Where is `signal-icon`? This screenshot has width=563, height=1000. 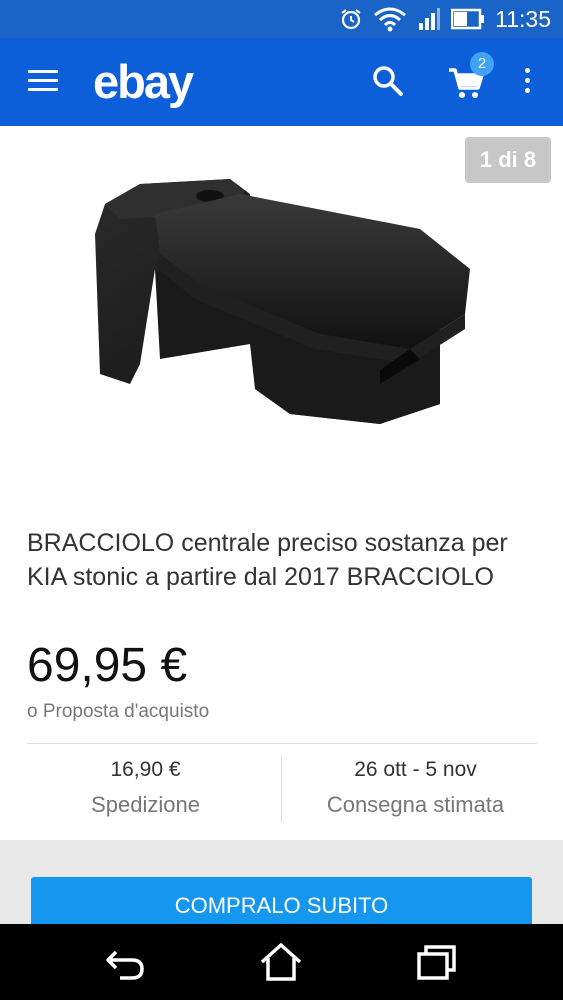 signal-icon is located at coordinates (430, 19).